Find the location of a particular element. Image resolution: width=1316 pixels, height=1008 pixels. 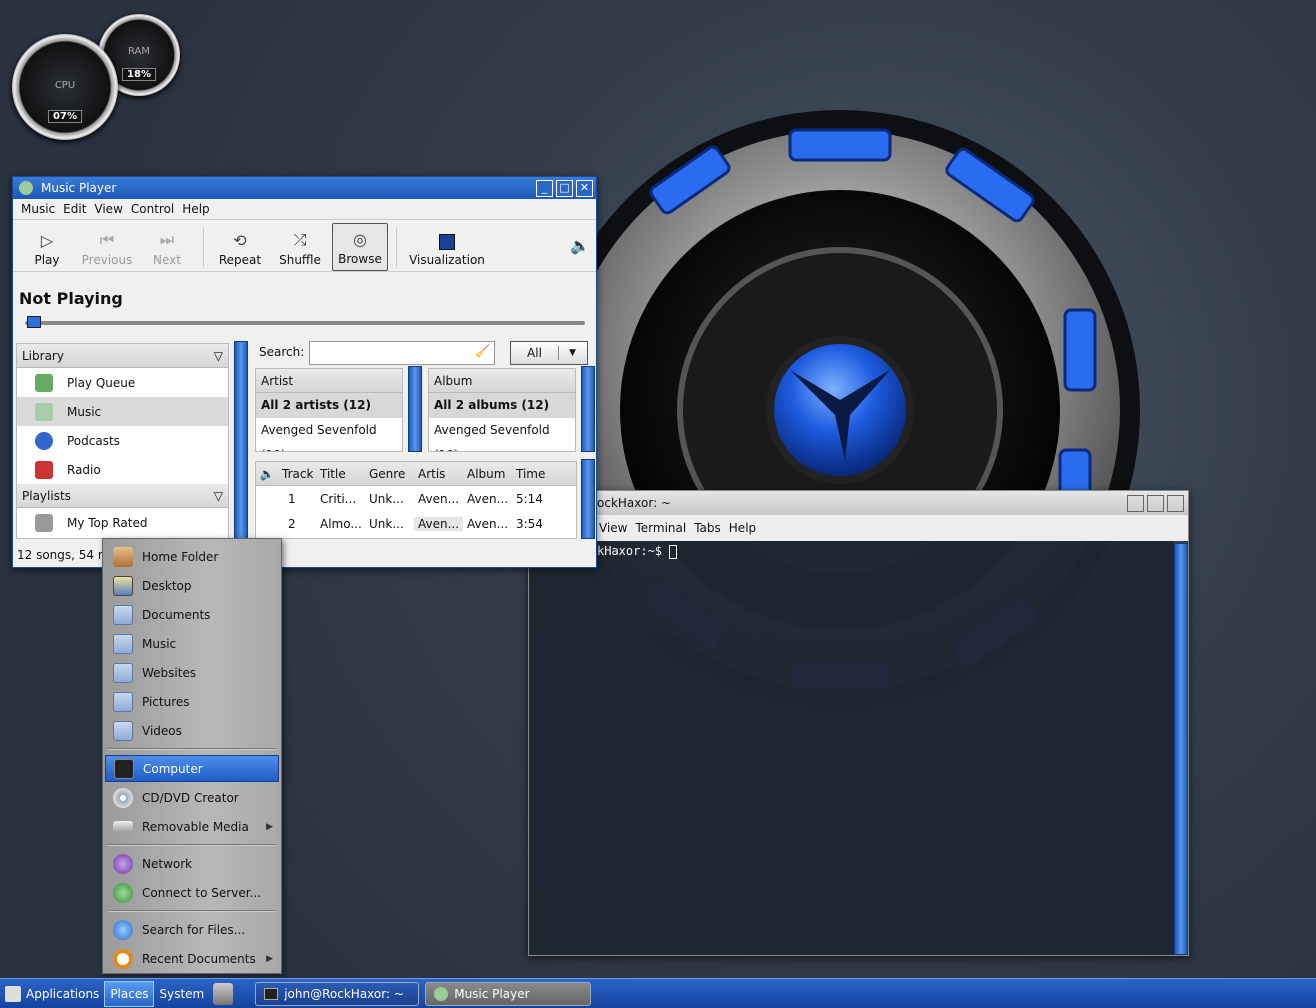

next-button: ⏭ Next is located at coordinates (167, 247).